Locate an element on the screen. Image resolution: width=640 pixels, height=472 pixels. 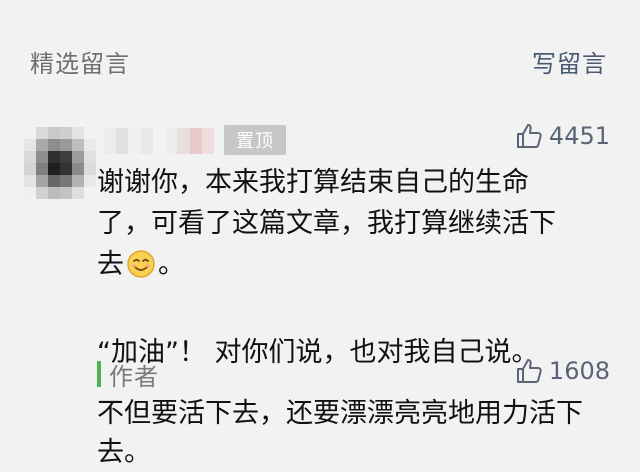
avatar is located at coordinates (60, 163).